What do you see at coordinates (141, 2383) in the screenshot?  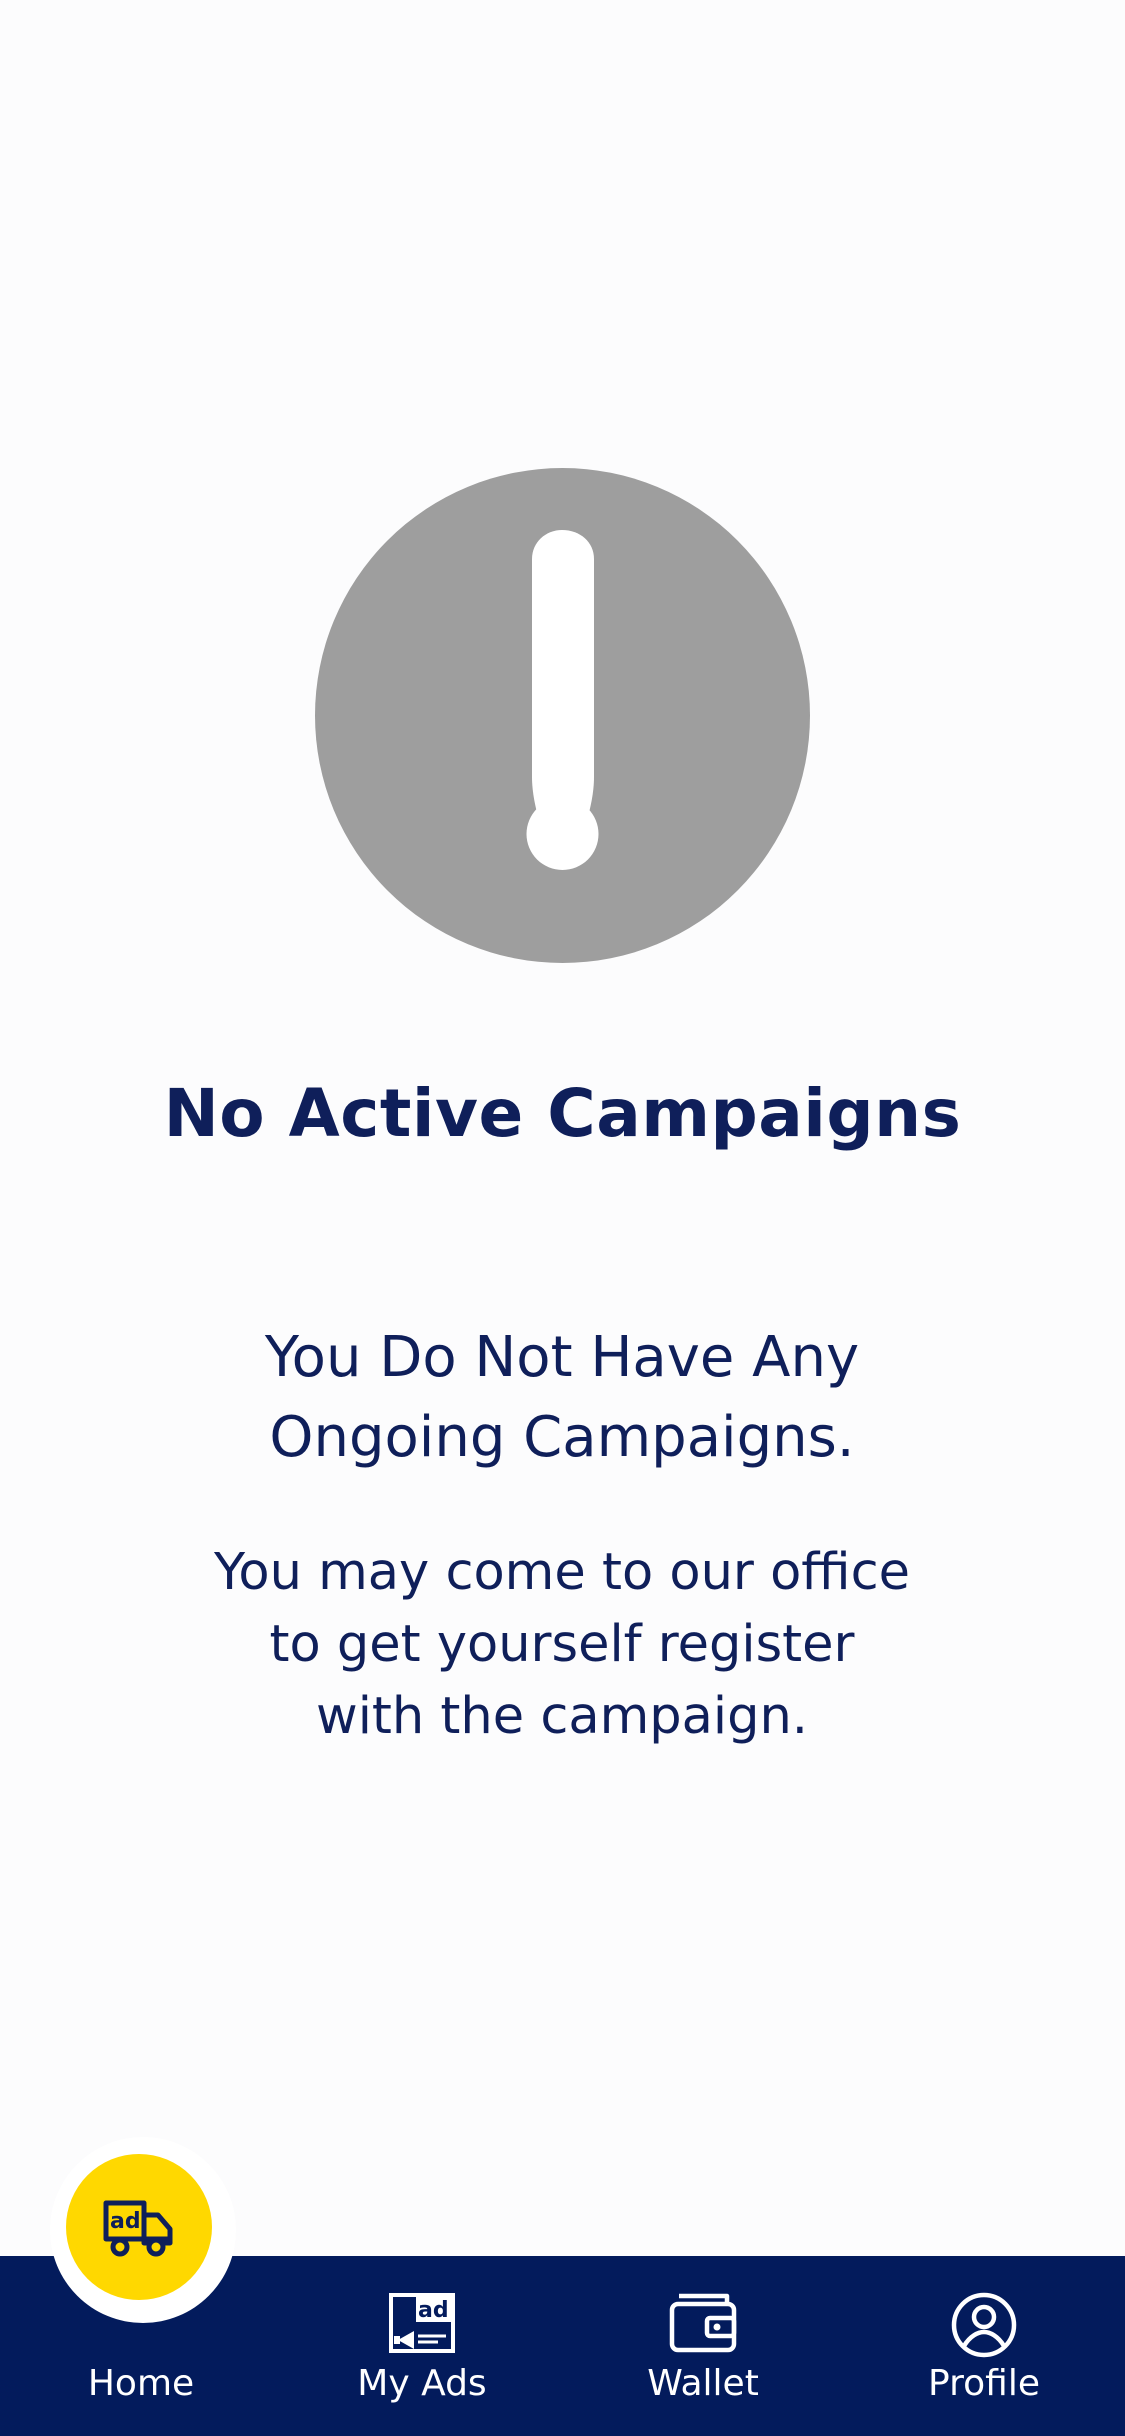 I see `nav-label-home: Home` at bounding box center [141, 2383].